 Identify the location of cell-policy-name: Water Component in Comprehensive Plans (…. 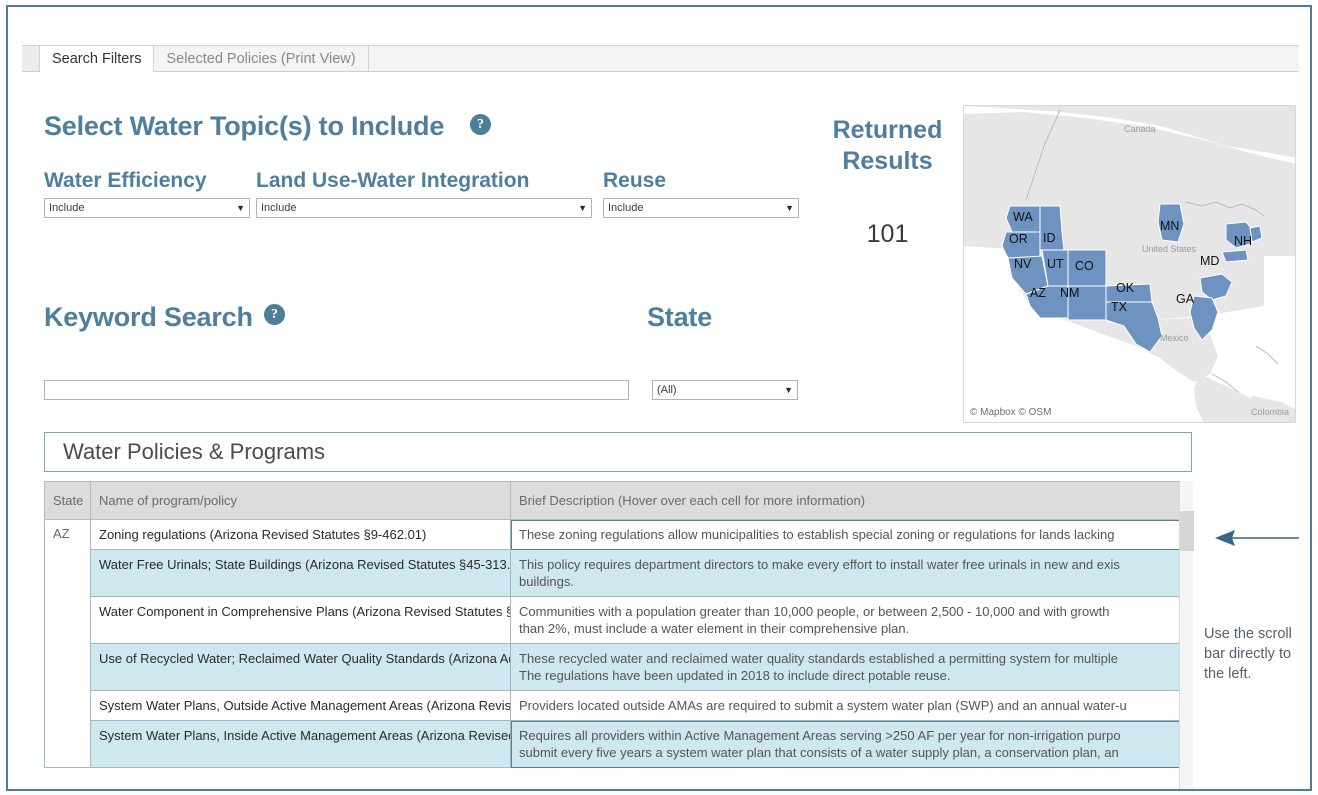
(300, 620).